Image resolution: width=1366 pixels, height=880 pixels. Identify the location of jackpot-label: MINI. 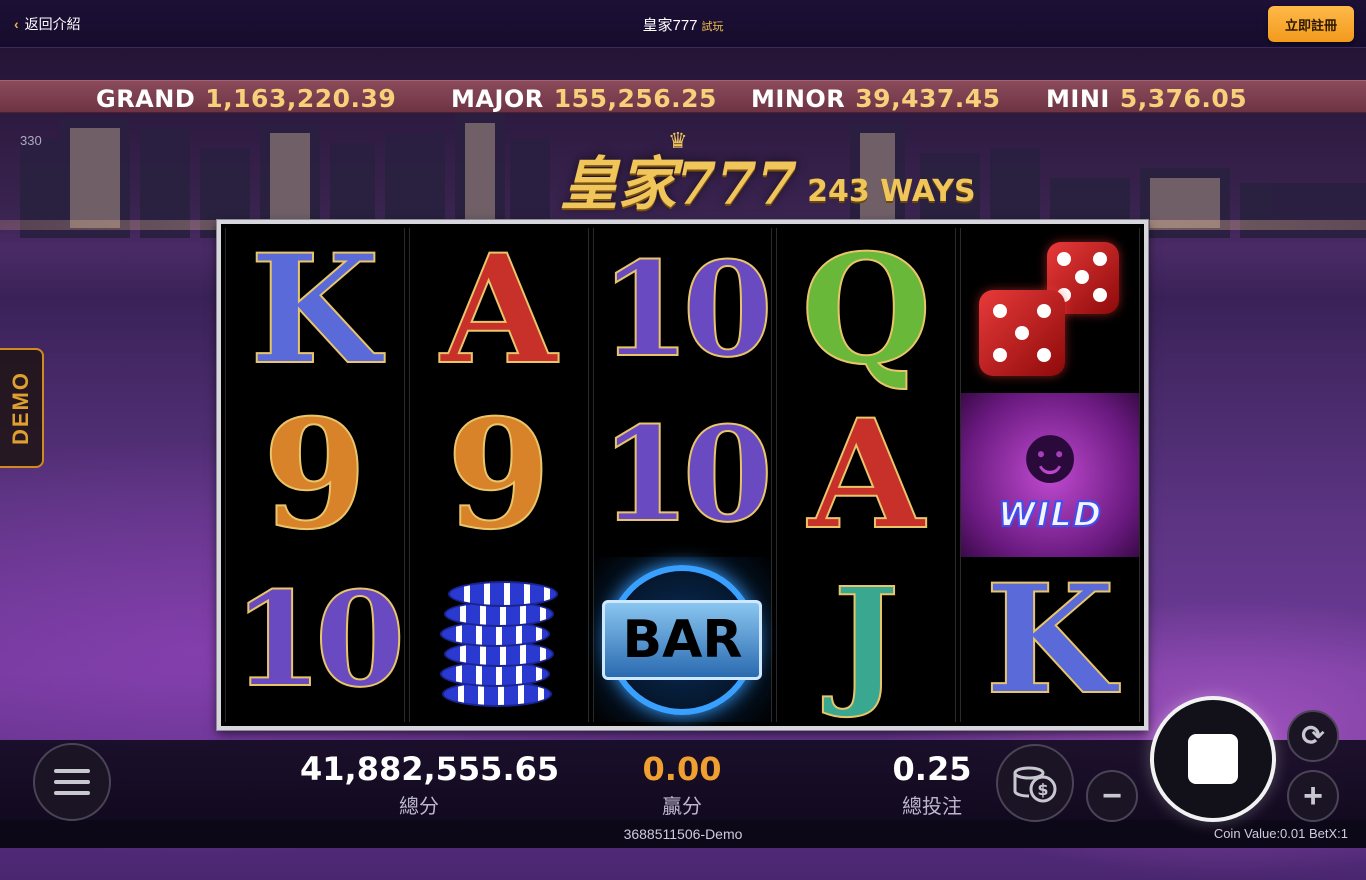
(1078, 99).